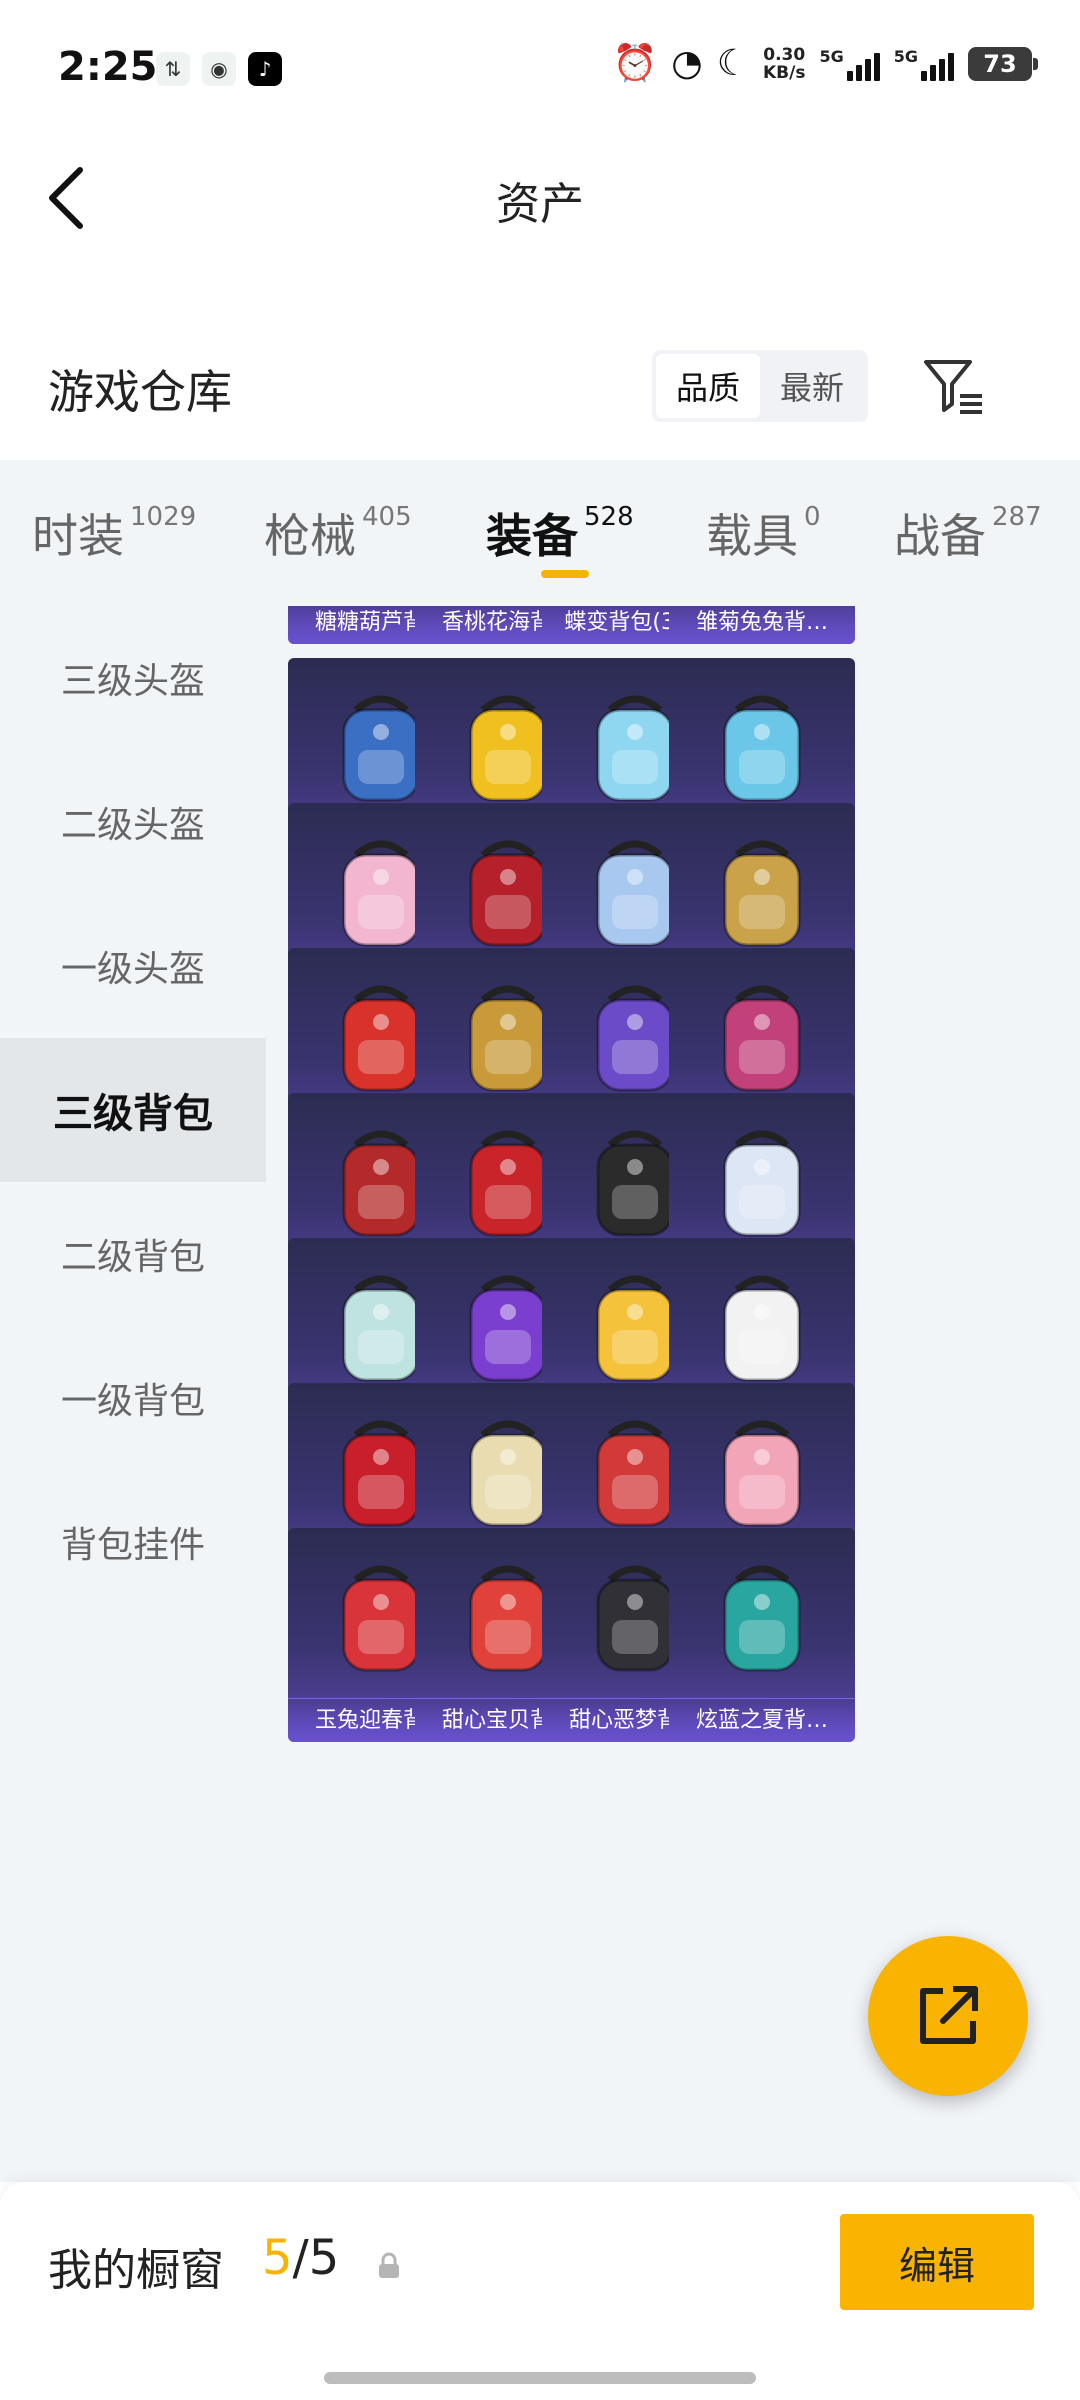  What do you see at coordinates (310, 536) in the screenshot?
I see `tab-label: 枪械` at bounding box center [310, 536].